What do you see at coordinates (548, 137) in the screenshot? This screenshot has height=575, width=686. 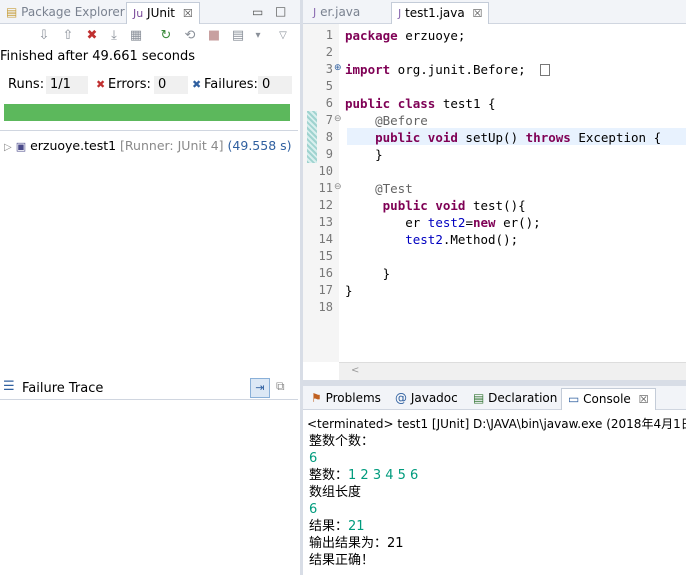 I see `code-token: throws` at bounding box center [548, 137].